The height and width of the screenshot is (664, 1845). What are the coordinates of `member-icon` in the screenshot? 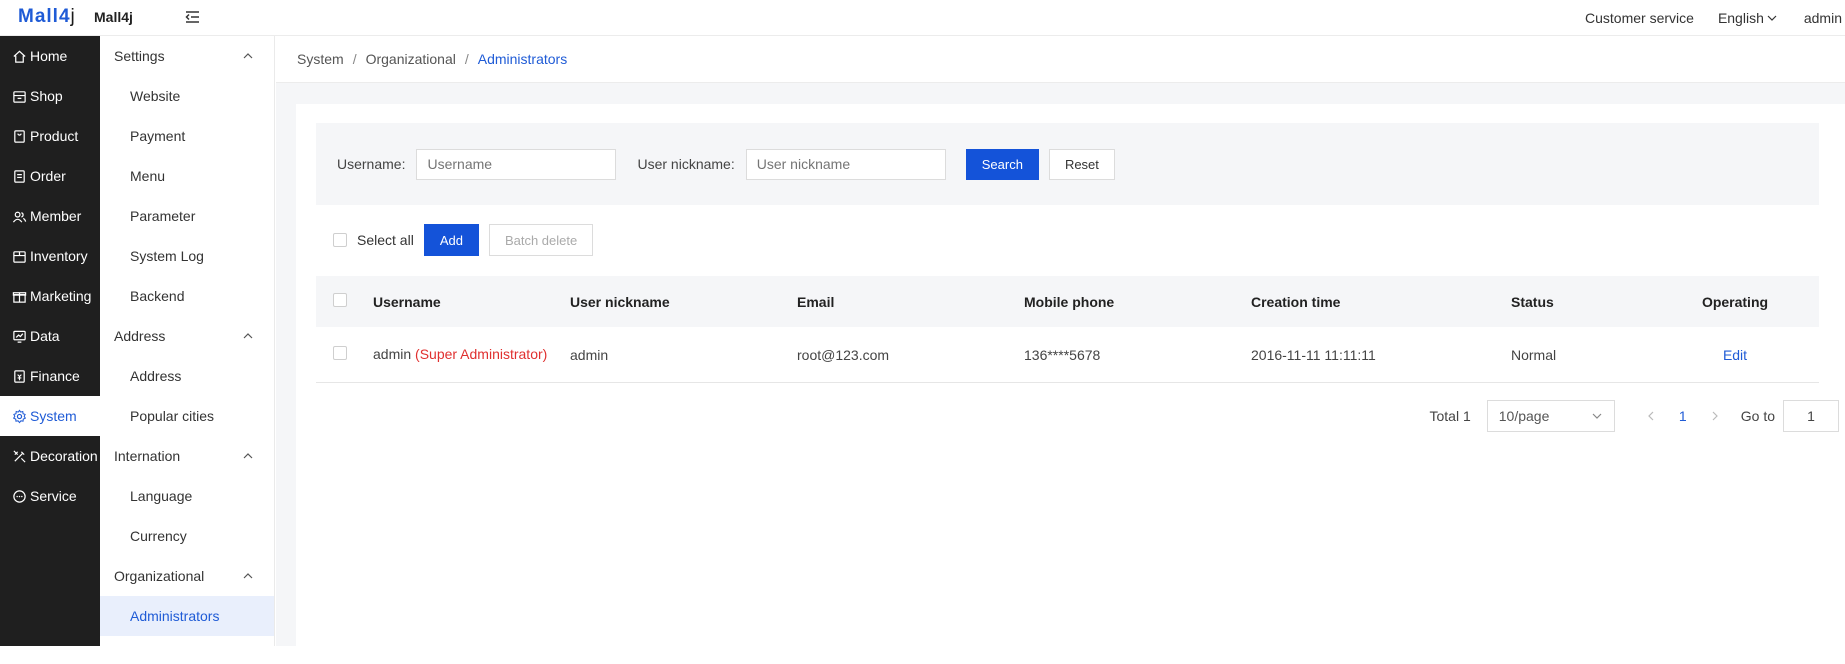 It's located at (19, 217).